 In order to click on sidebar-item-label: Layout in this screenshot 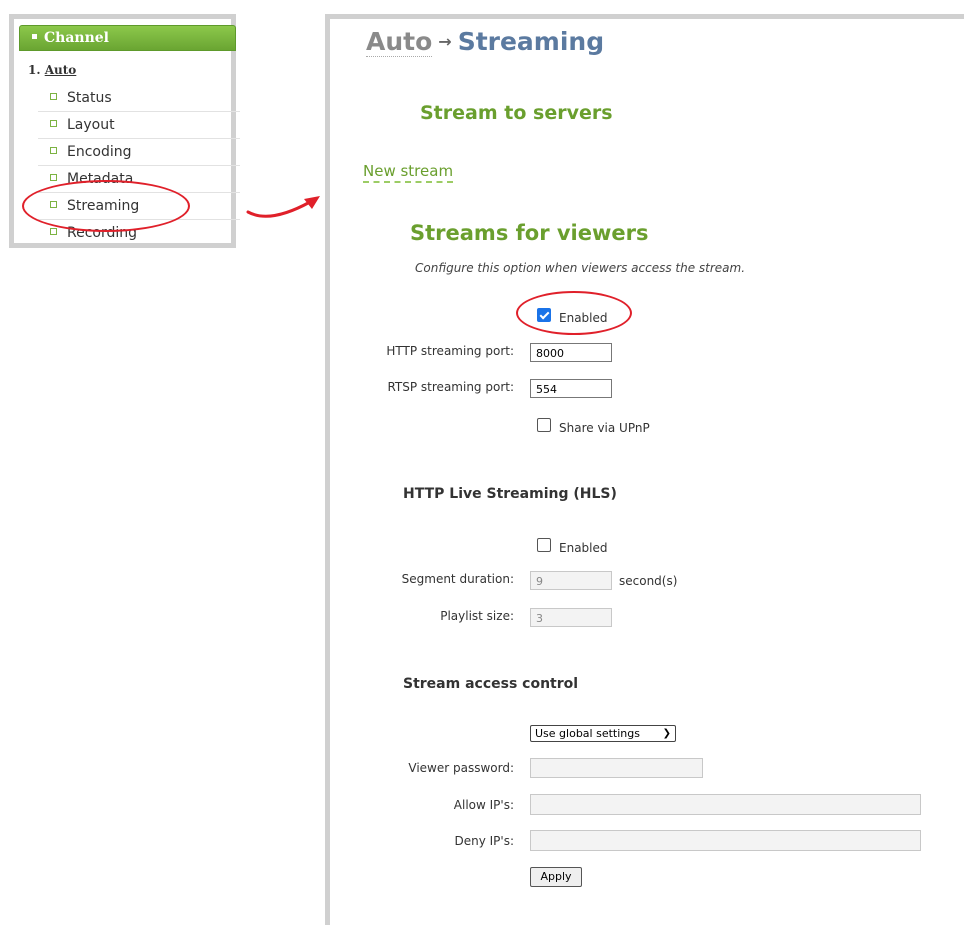, I will do `click(91, 125)`.